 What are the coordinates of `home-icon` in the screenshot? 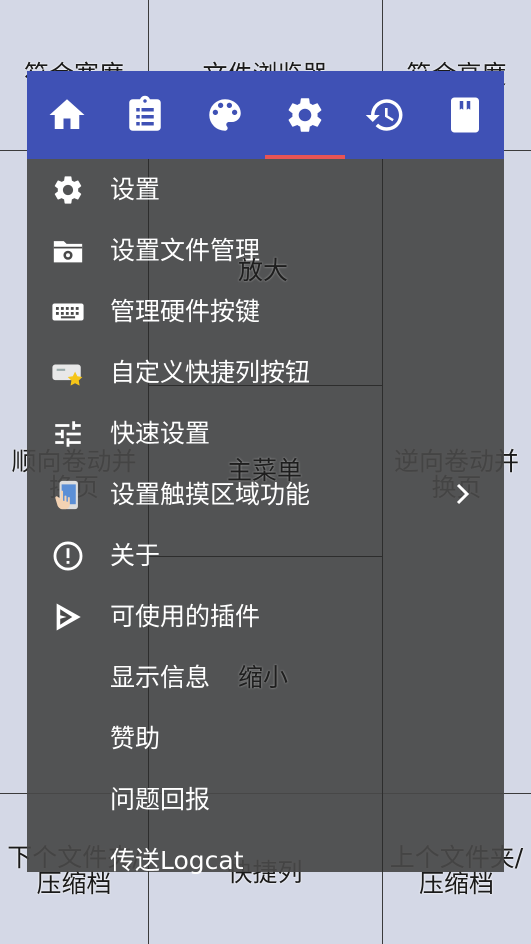 It's located at (67, 114).